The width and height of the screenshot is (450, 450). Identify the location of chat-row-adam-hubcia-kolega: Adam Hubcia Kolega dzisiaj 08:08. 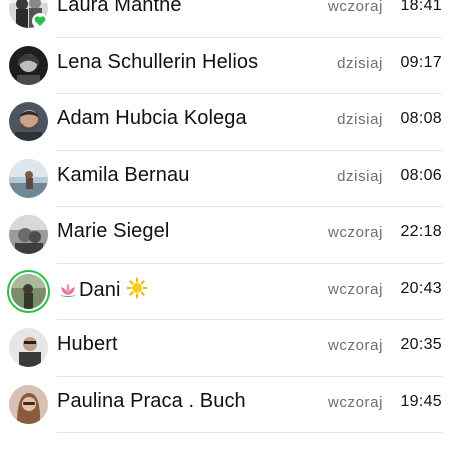
(225, 122).